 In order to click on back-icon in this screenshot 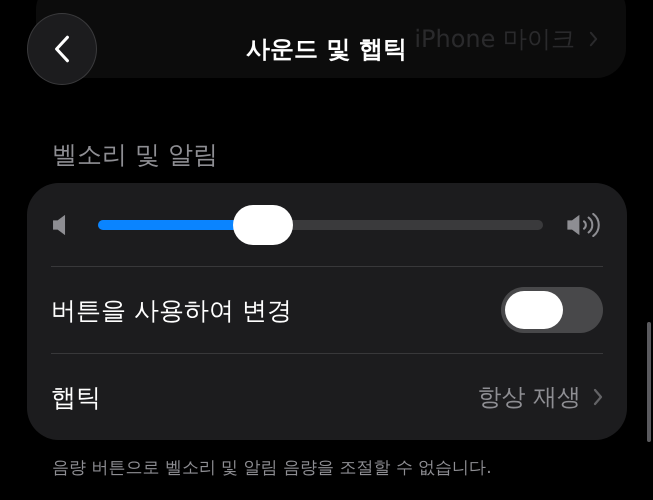, I will do `click(62, 49)`.